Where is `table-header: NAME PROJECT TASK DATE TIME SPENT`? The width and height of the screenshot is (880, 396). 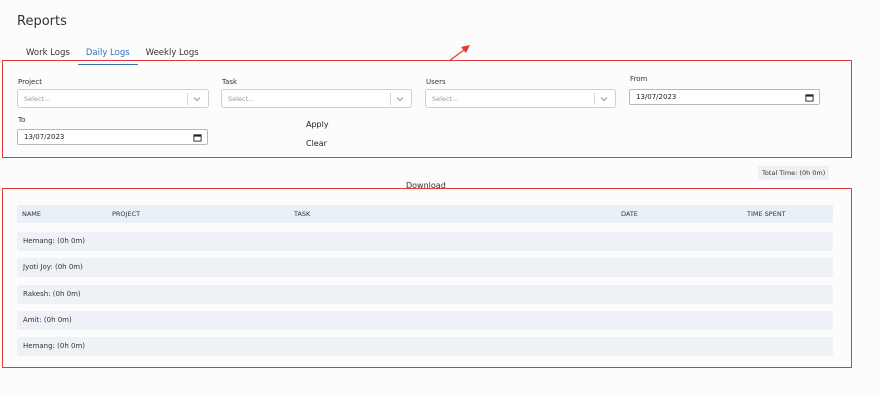
table-header: NAME PROJECT TASK DATE TIME SPENT is located at coordinates (425, 214).